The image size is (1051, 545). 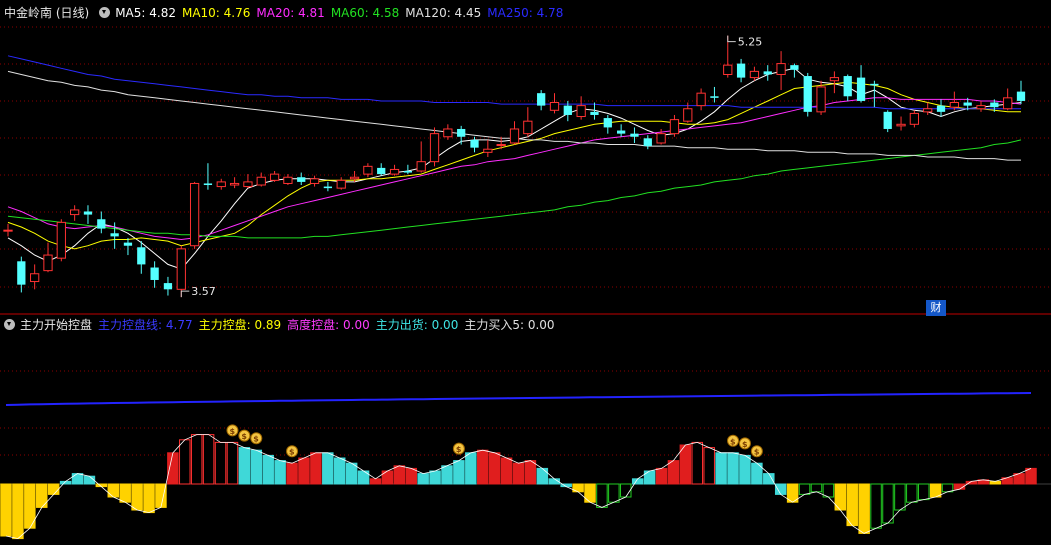 What do you see at coordinates (9, 324) in the screenshot?
I see `indicator-settings-button` at bounding box center [9, 324].